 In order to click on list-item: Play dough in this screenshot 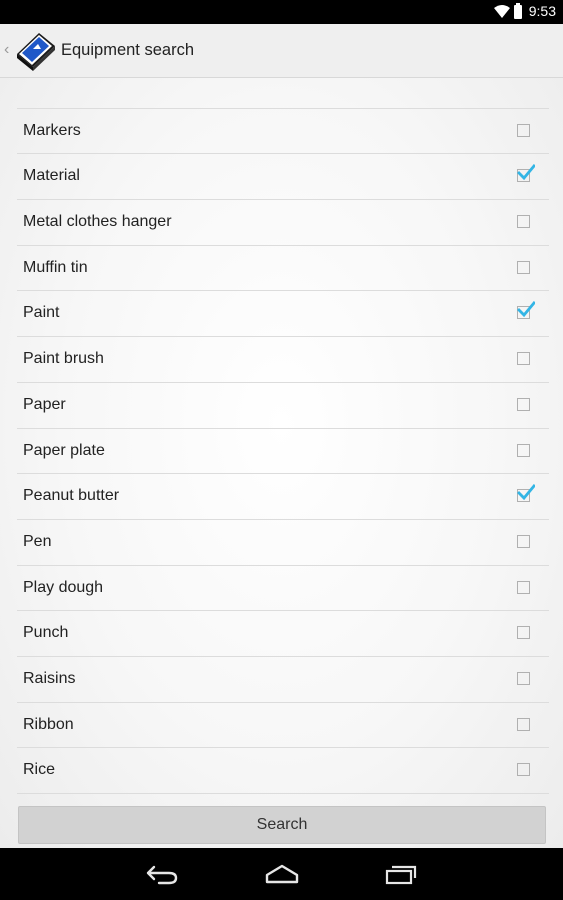, I will do `click(283, 589)`.